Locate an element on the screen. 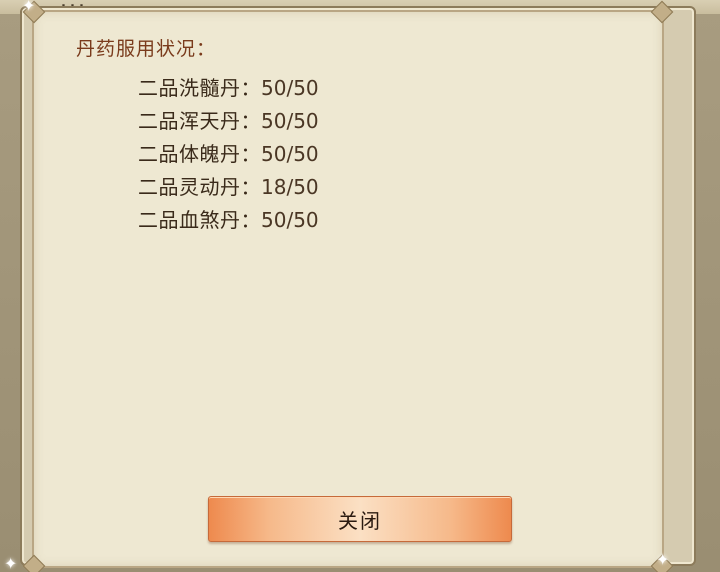 The image size is (720, 572). list-item: 二品体魄丹：50/50 is located at coordinates (228, 156).